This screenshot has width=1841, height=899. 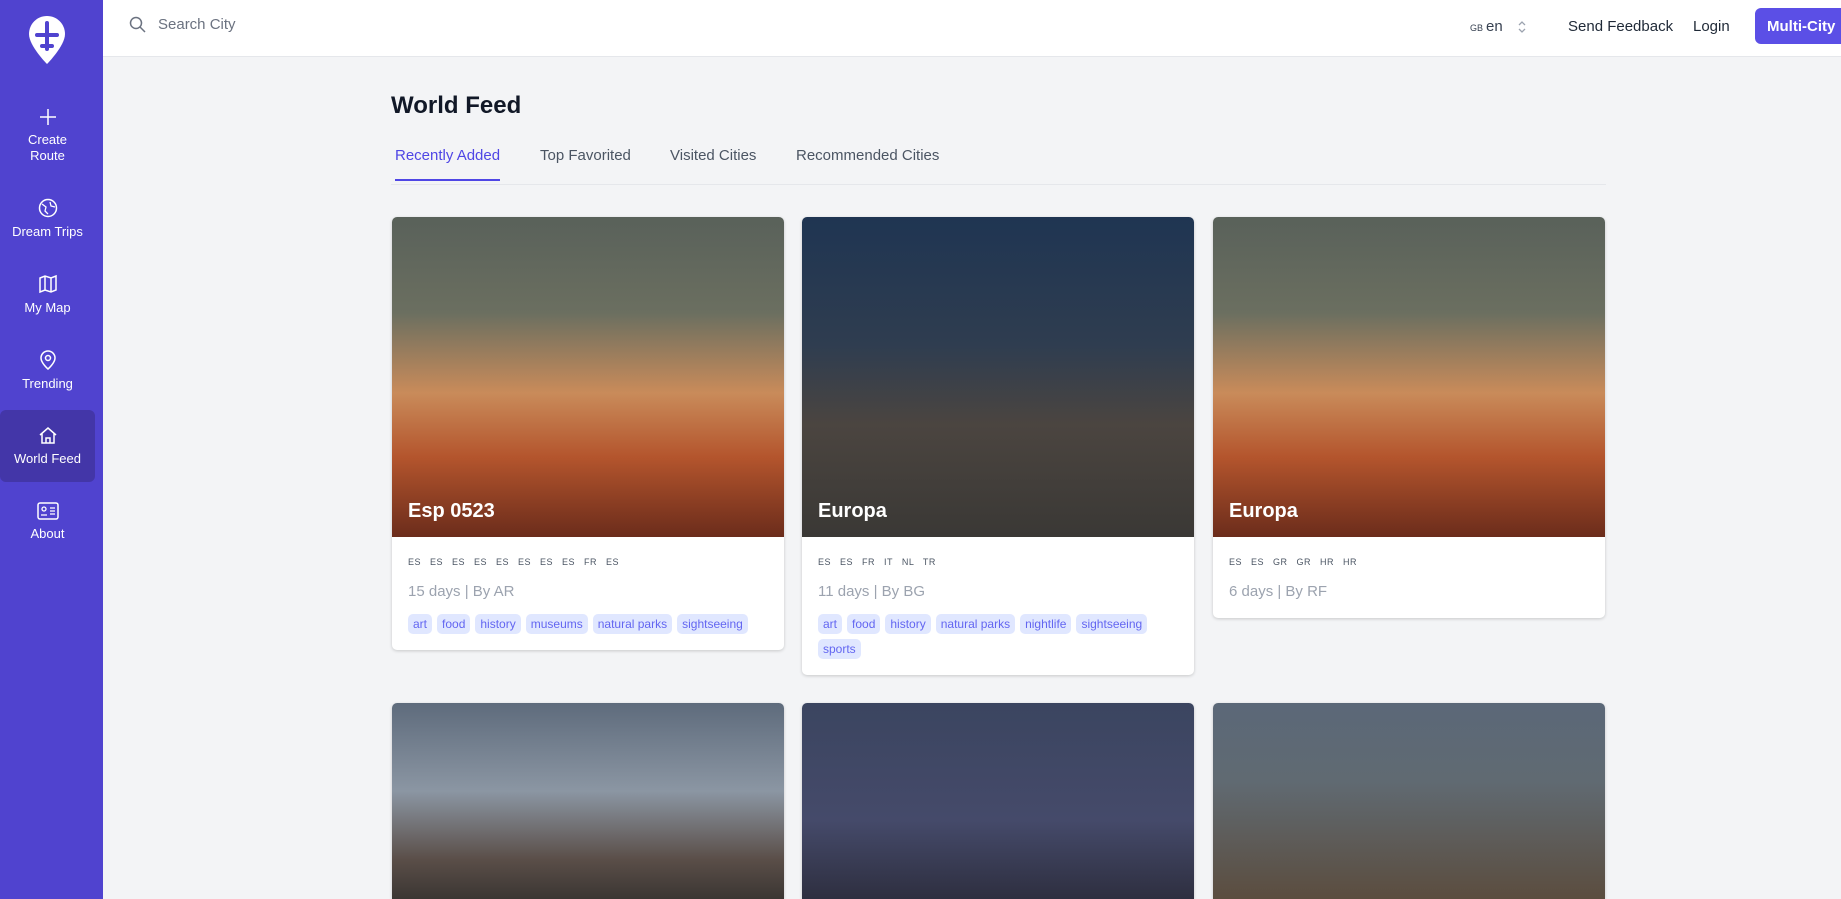 I want to click on tag: sports, so click(x=839, y=649).